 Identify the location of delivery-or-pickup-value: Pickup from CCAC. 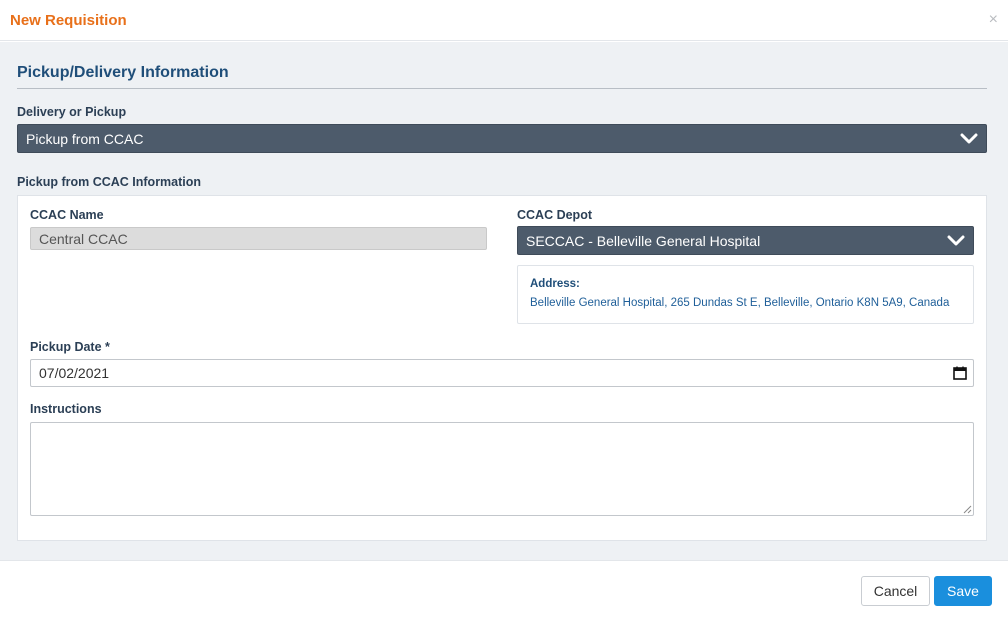
(85, 138).